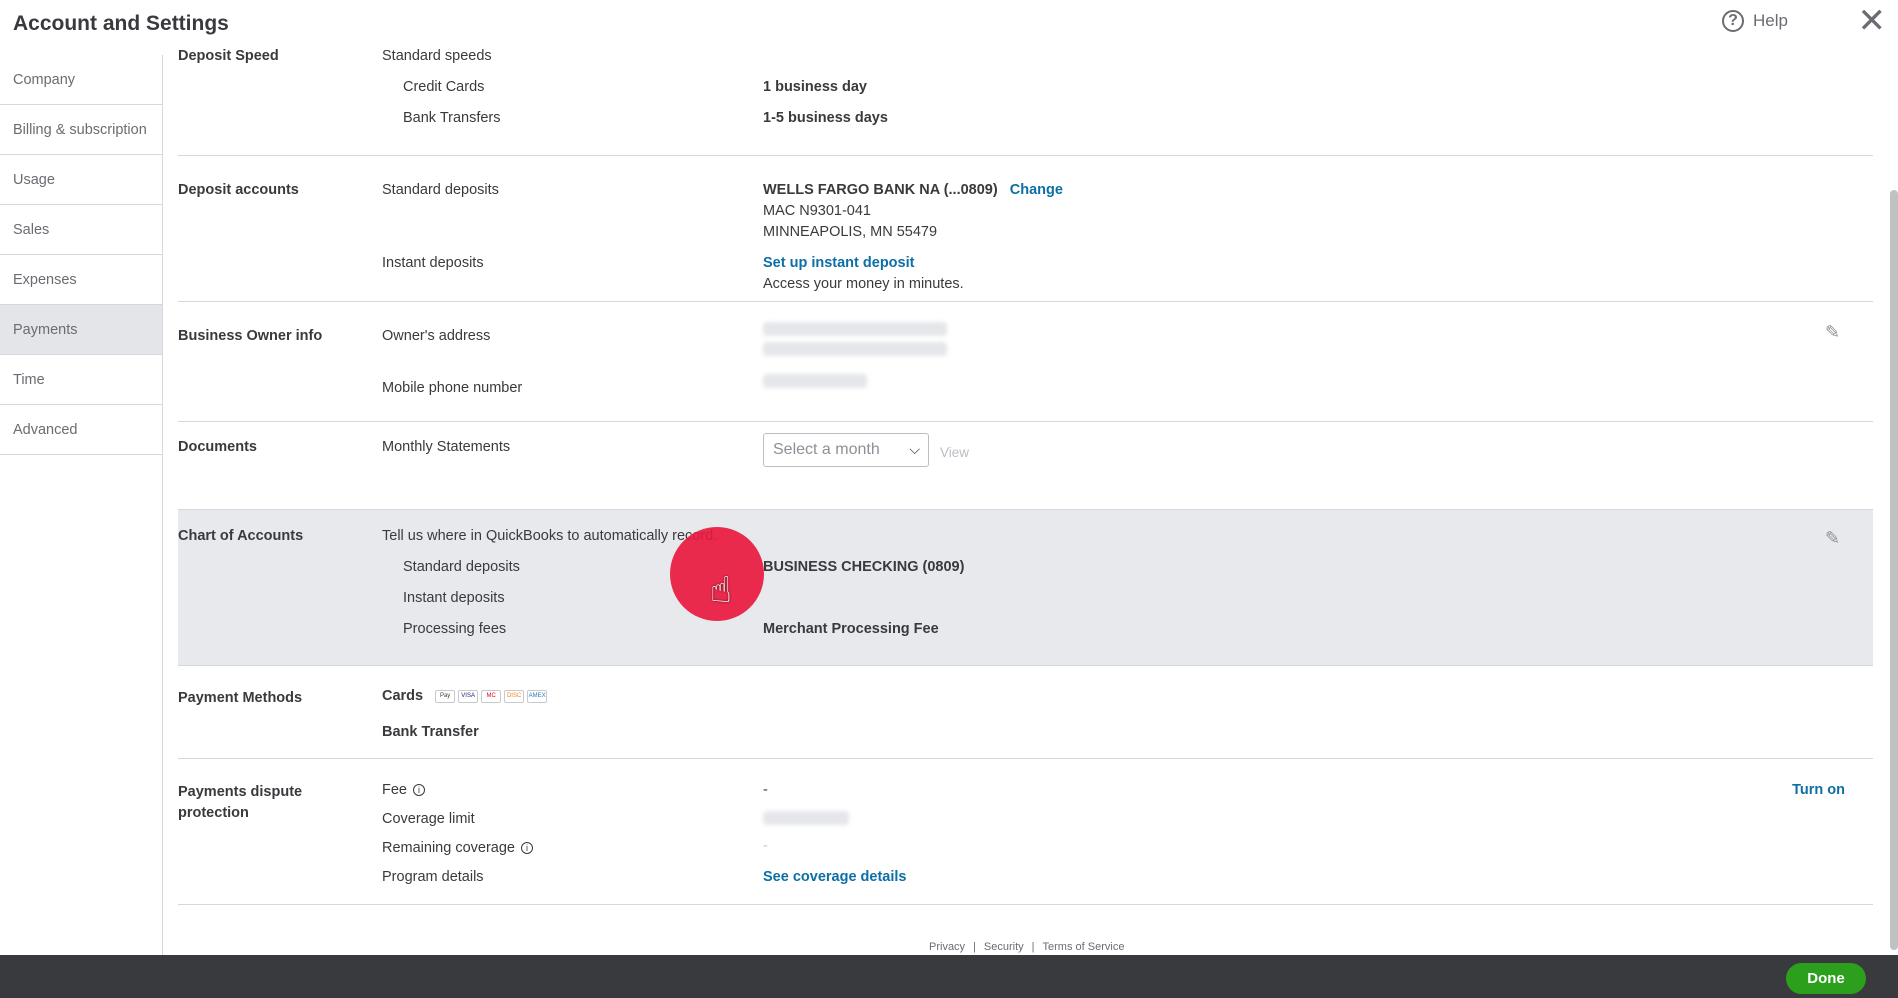  I want to click on sidebar-item-billing: Billing & subscription, so click(81, 130).